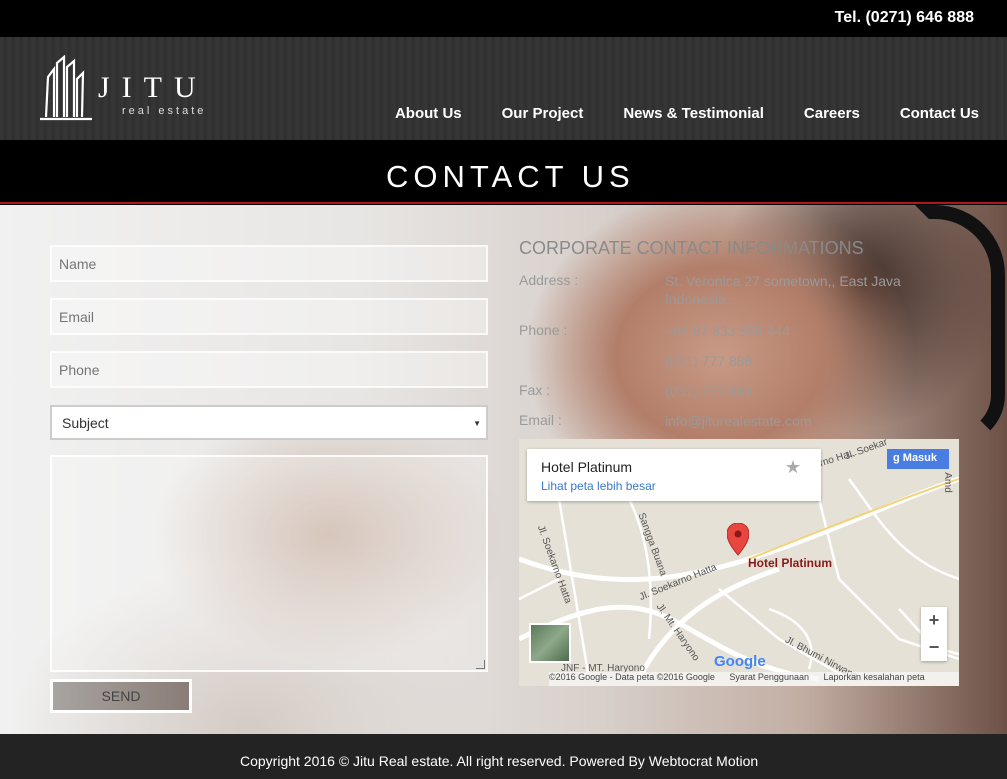  I want to click on dropdown-caret-icon: ▼, so click(477, 423).